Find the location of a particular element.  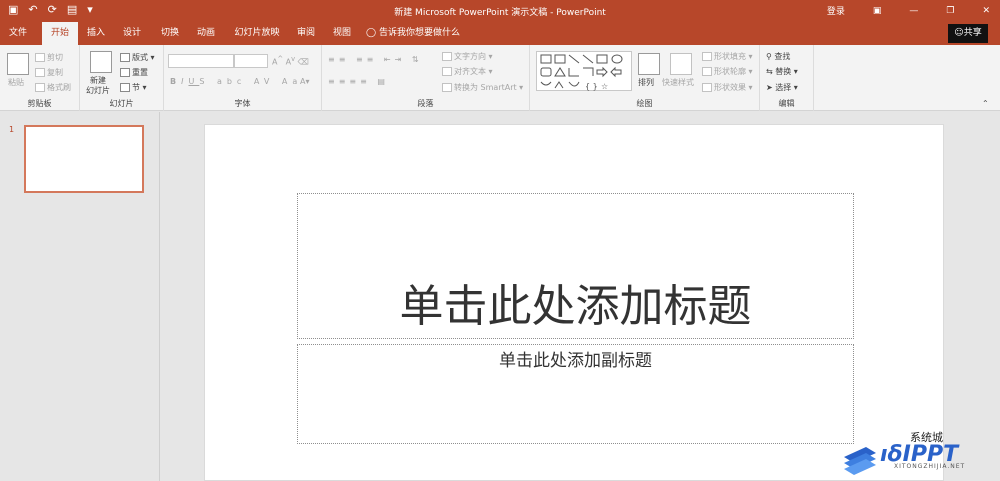

font-color-icon: A▾ is located at coordinates (305, 81).